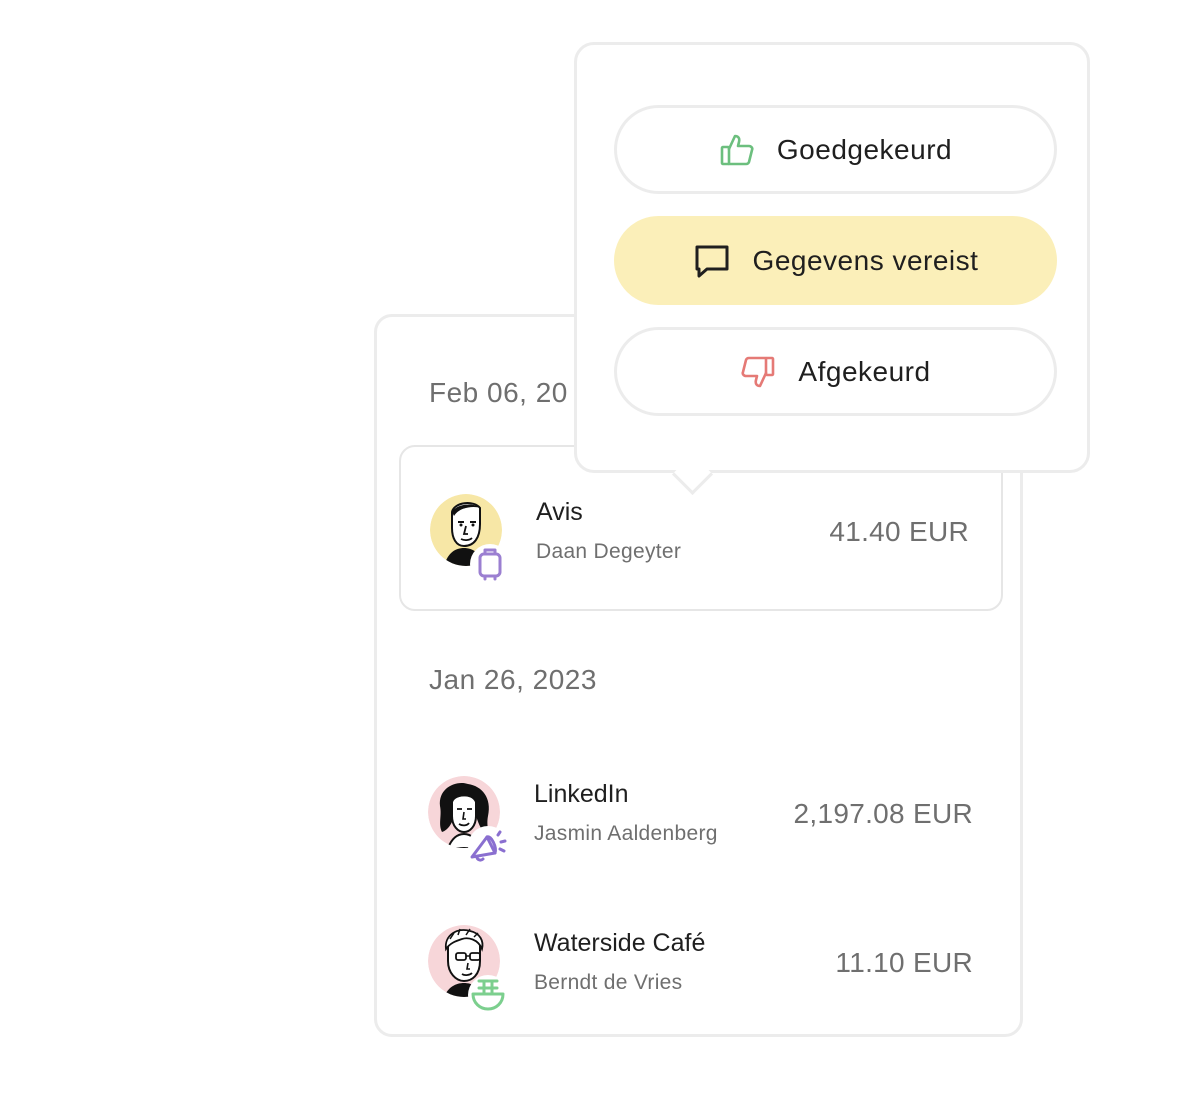 This screenshot has height=1120, width=1180. I want to click on date-heading: Jan 26, 2023, so click(513, 679).